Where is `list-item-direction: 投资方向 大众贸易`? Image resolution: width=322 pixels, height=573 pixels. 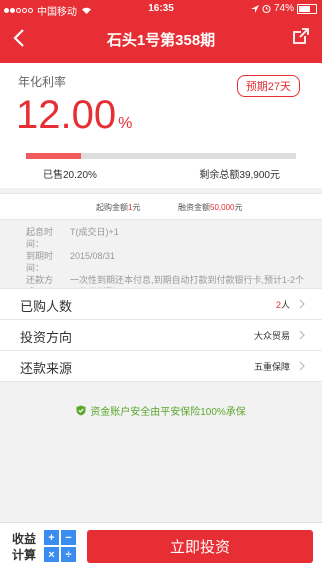 list-item-direction: 投资方向 大众贸易 is located at coordinates (161, 335).